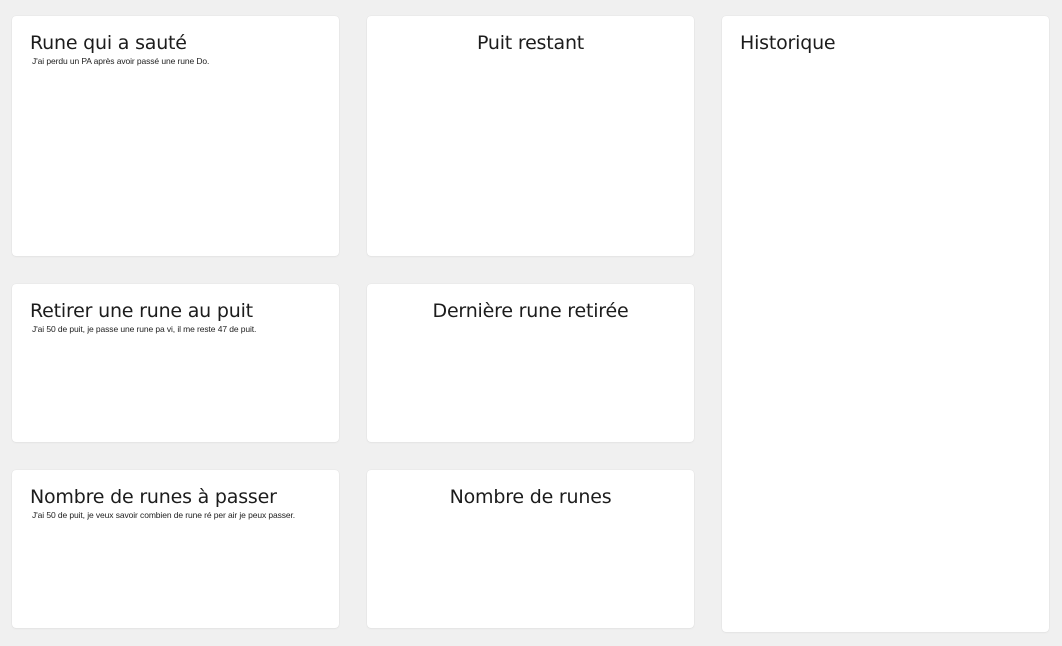 This screenshot has height=646, width=1062. What do you see at coordinates (530, 43) in the screenshot?
I see `puit-restant-title: Puit restant` at bounding box center [530, 43].